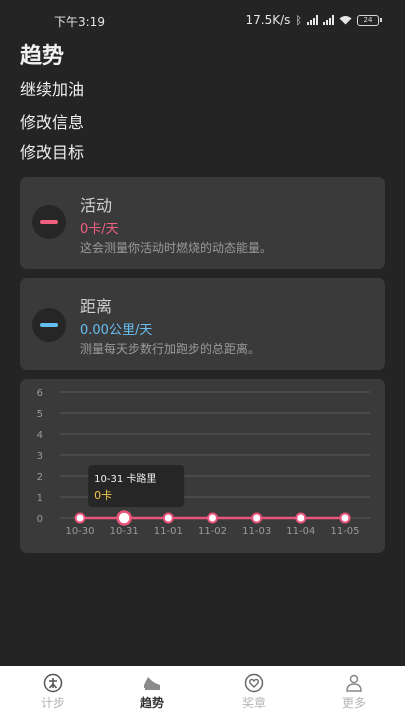  What do you see at coordinates (125, 478) in the screenshot?
I see `tooltip-title: 10-31 卡路里` at bounding box center [125, 478].